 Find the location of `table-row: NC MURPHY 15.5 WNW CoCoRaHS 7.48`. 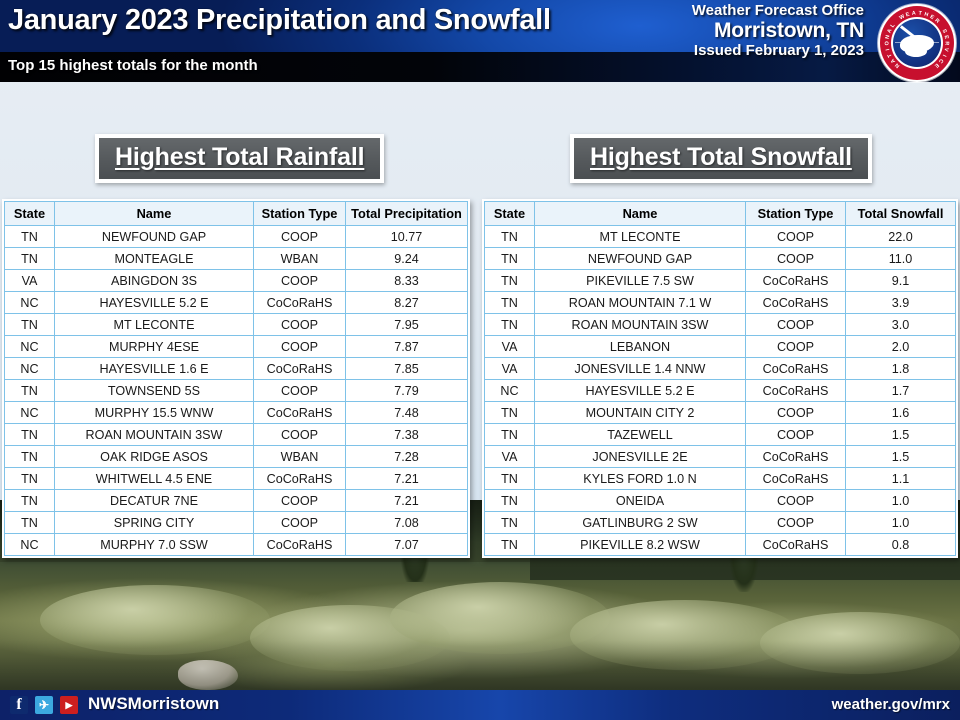

table-row: NC MURPHY 15.5 WNW CoCoRaHS 7.48 is located at coordinates (236, 412).